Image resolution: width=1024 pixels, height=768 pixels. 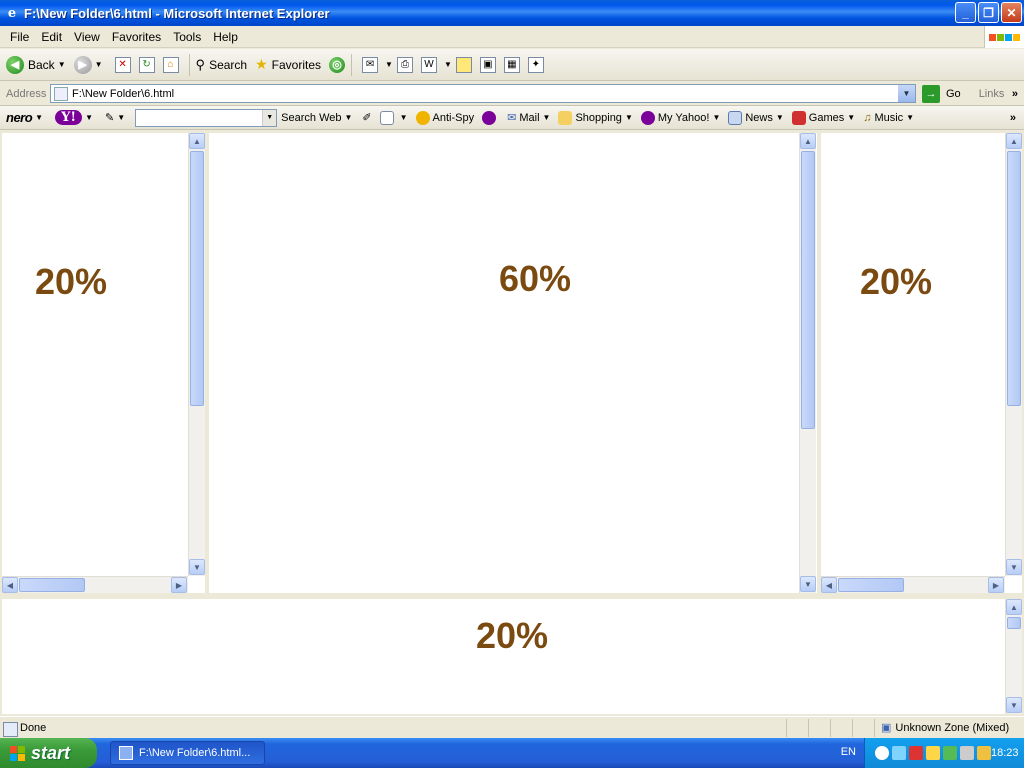 I want to click on mail-dropdown-icon: ▼, so click(x=389, y=64).